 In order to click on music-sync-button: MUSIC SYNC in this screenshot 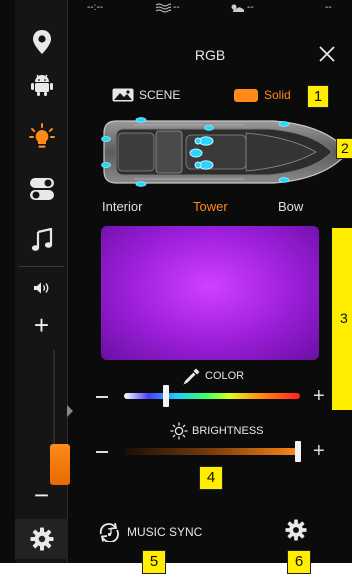, I will do `click(150, 532)`.